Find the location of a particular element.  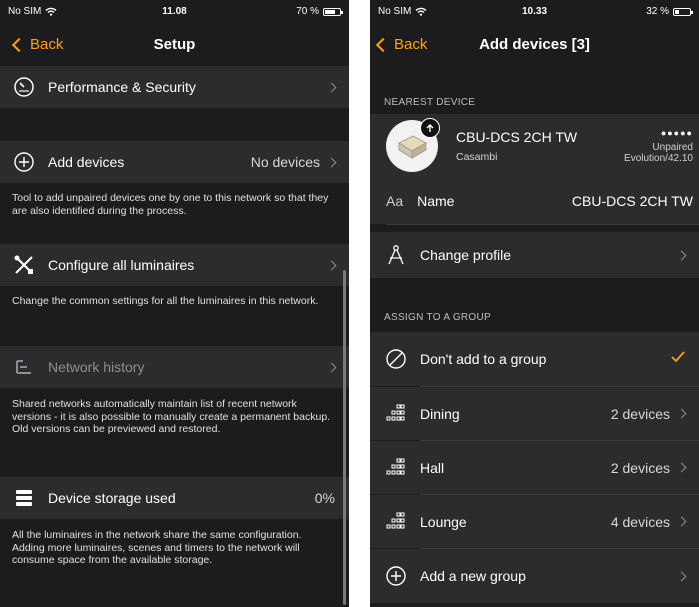

group-label: Lounge is located at coordinates (443, 521).